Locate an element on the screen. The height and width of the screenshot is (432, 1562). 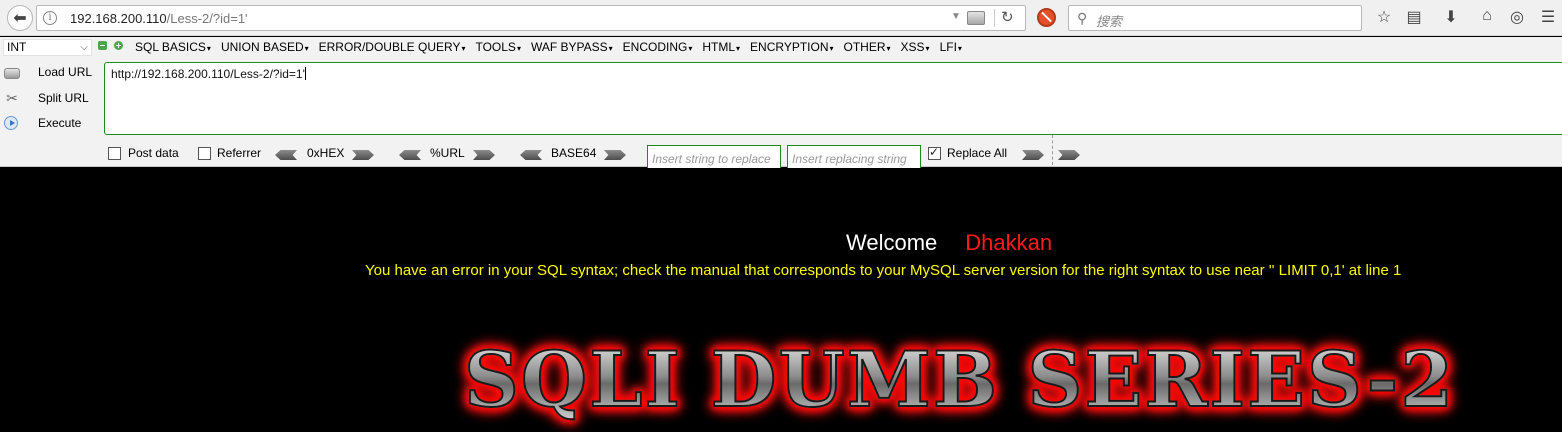
search-placeholder: 搜索 is located at coordinates (1109, 21).